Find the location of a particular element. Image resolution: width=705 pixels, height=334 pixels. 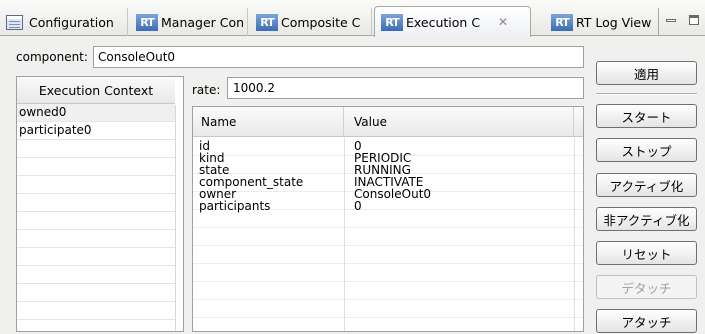

column-header-value: Value is located at coordinates (459, 121).